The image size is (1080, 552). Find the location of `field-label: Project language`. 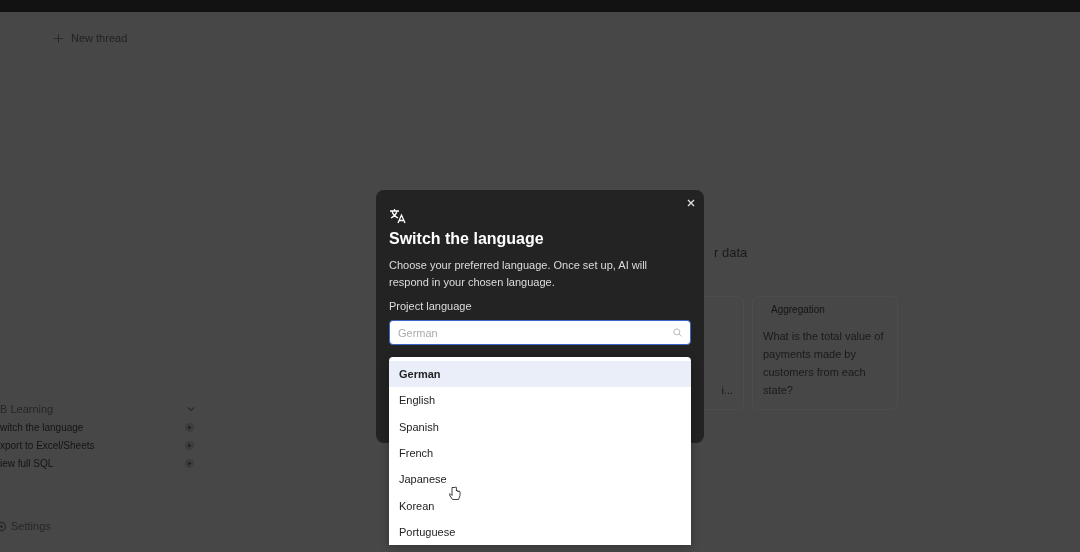

field-label: Project language is located at coordinates (431, 306).